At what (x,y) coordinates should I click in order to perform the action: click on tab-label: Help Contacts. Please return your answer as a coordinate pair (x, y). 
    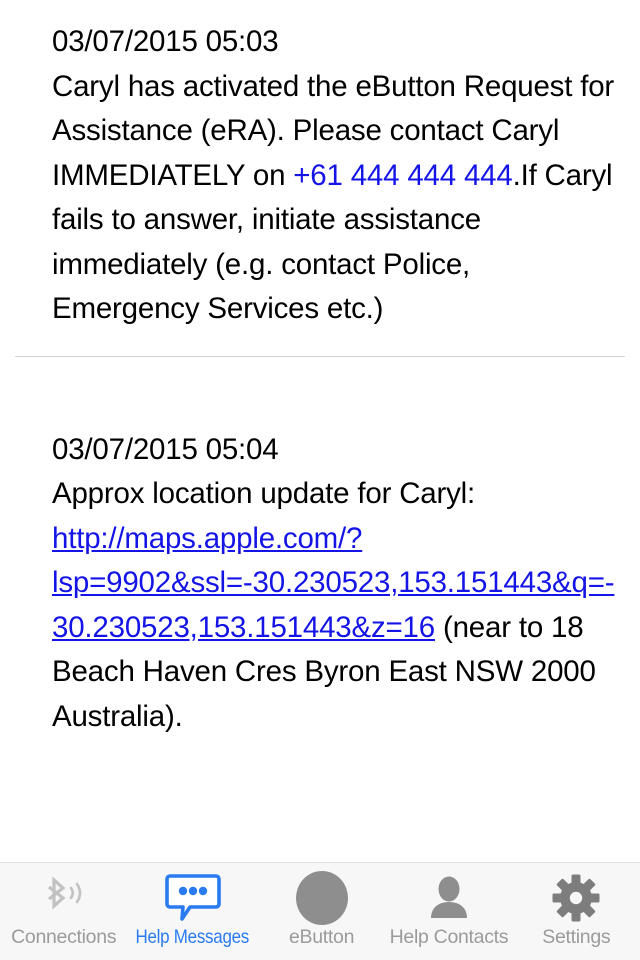
    Looking at the image, I should click on (449, 937).